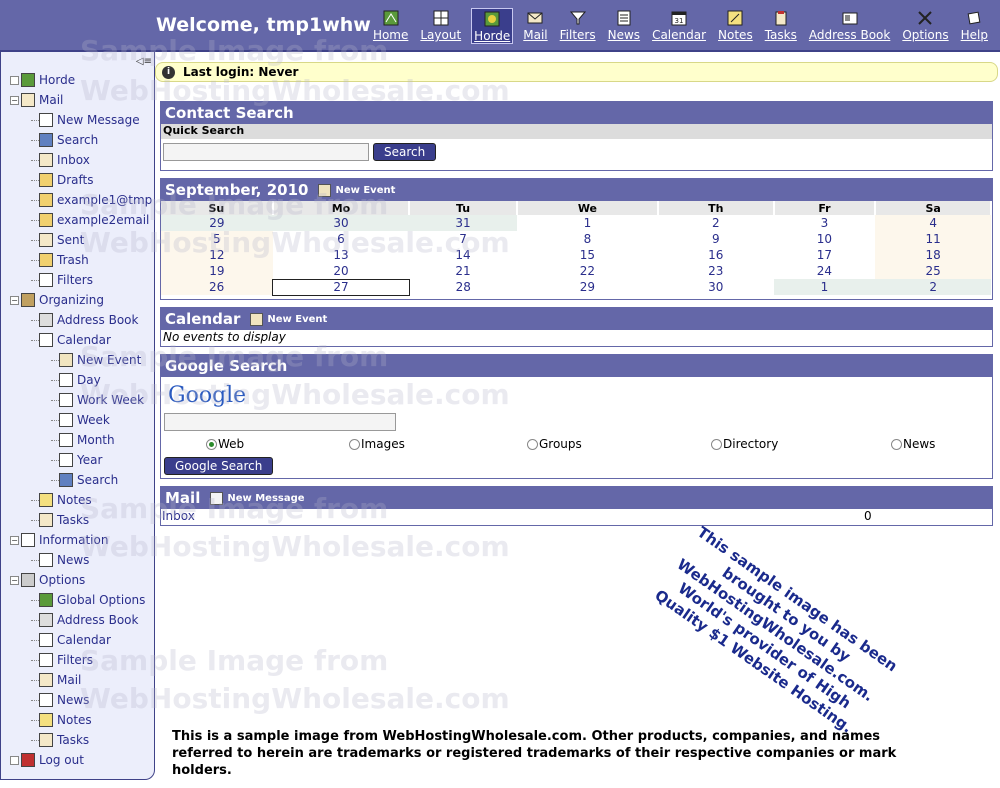 This screenshot has width=1000, height=788. Describe the element at coordinates (78, 440) in the screenshot. I see `sidebar-item-month: Month` at that location.